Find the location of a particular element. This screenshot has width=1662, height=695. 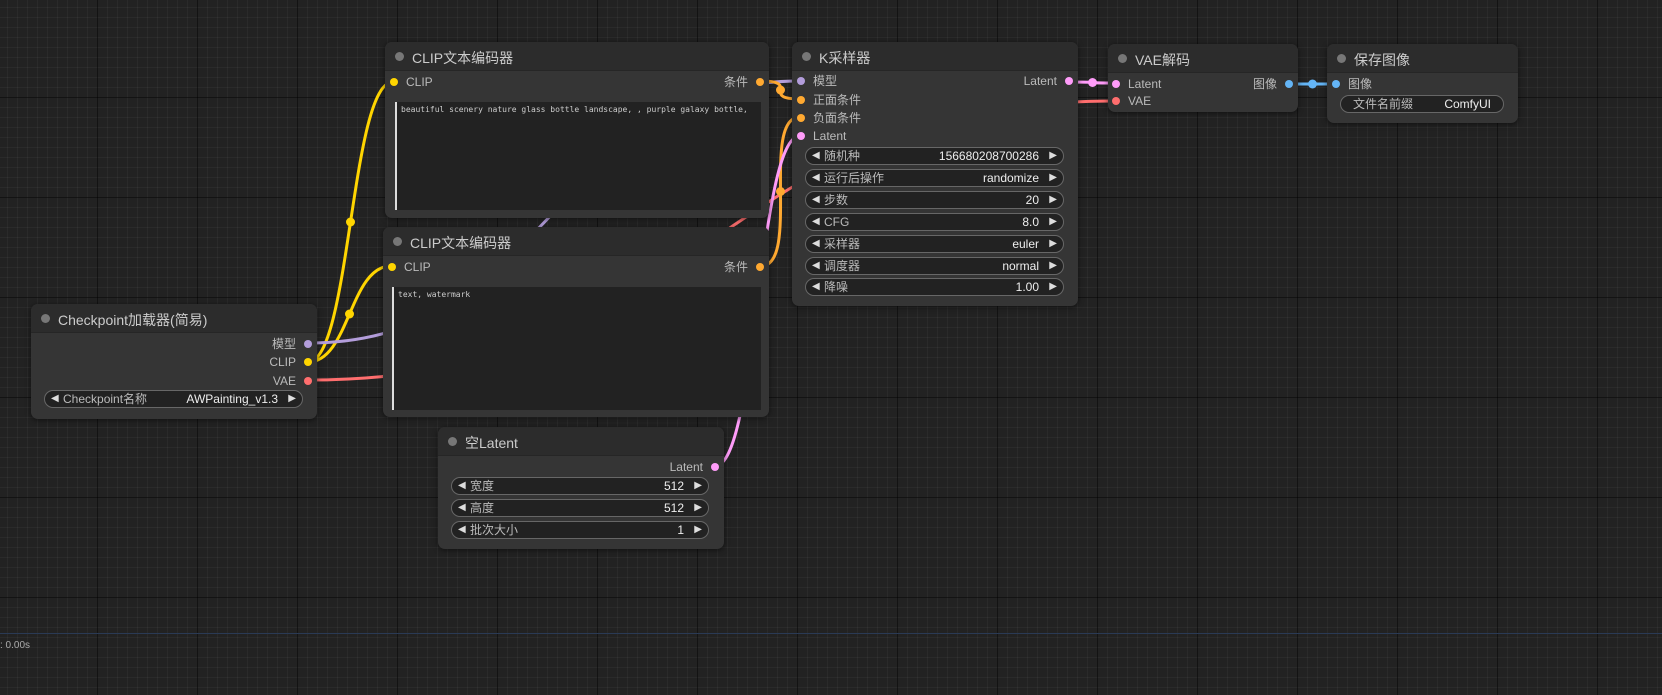

sampler-combo: ◀ 采样器 euler ▶ is located at coordinates (934, 244).